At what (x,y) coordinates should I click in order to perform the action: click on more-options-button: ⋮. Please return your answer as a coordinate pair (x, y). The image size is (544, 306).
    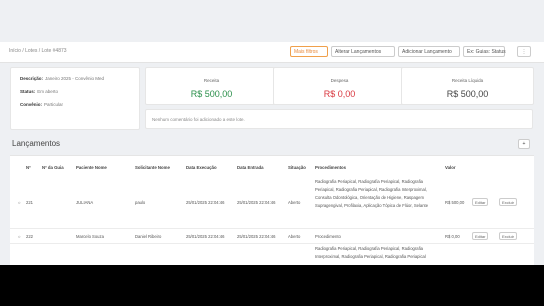
    Looking at the image, I should click on (524, 51).